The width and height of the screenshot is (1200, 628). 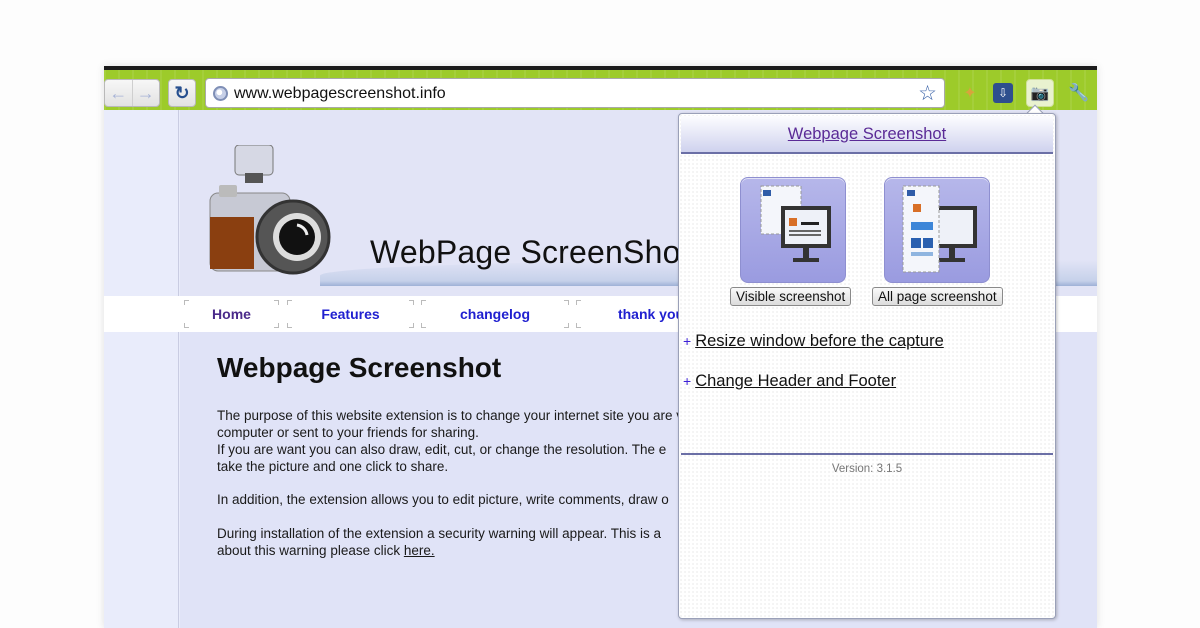 I want to click on resize-window-option: + Resize window before the capture, so click(x=813, y=341).